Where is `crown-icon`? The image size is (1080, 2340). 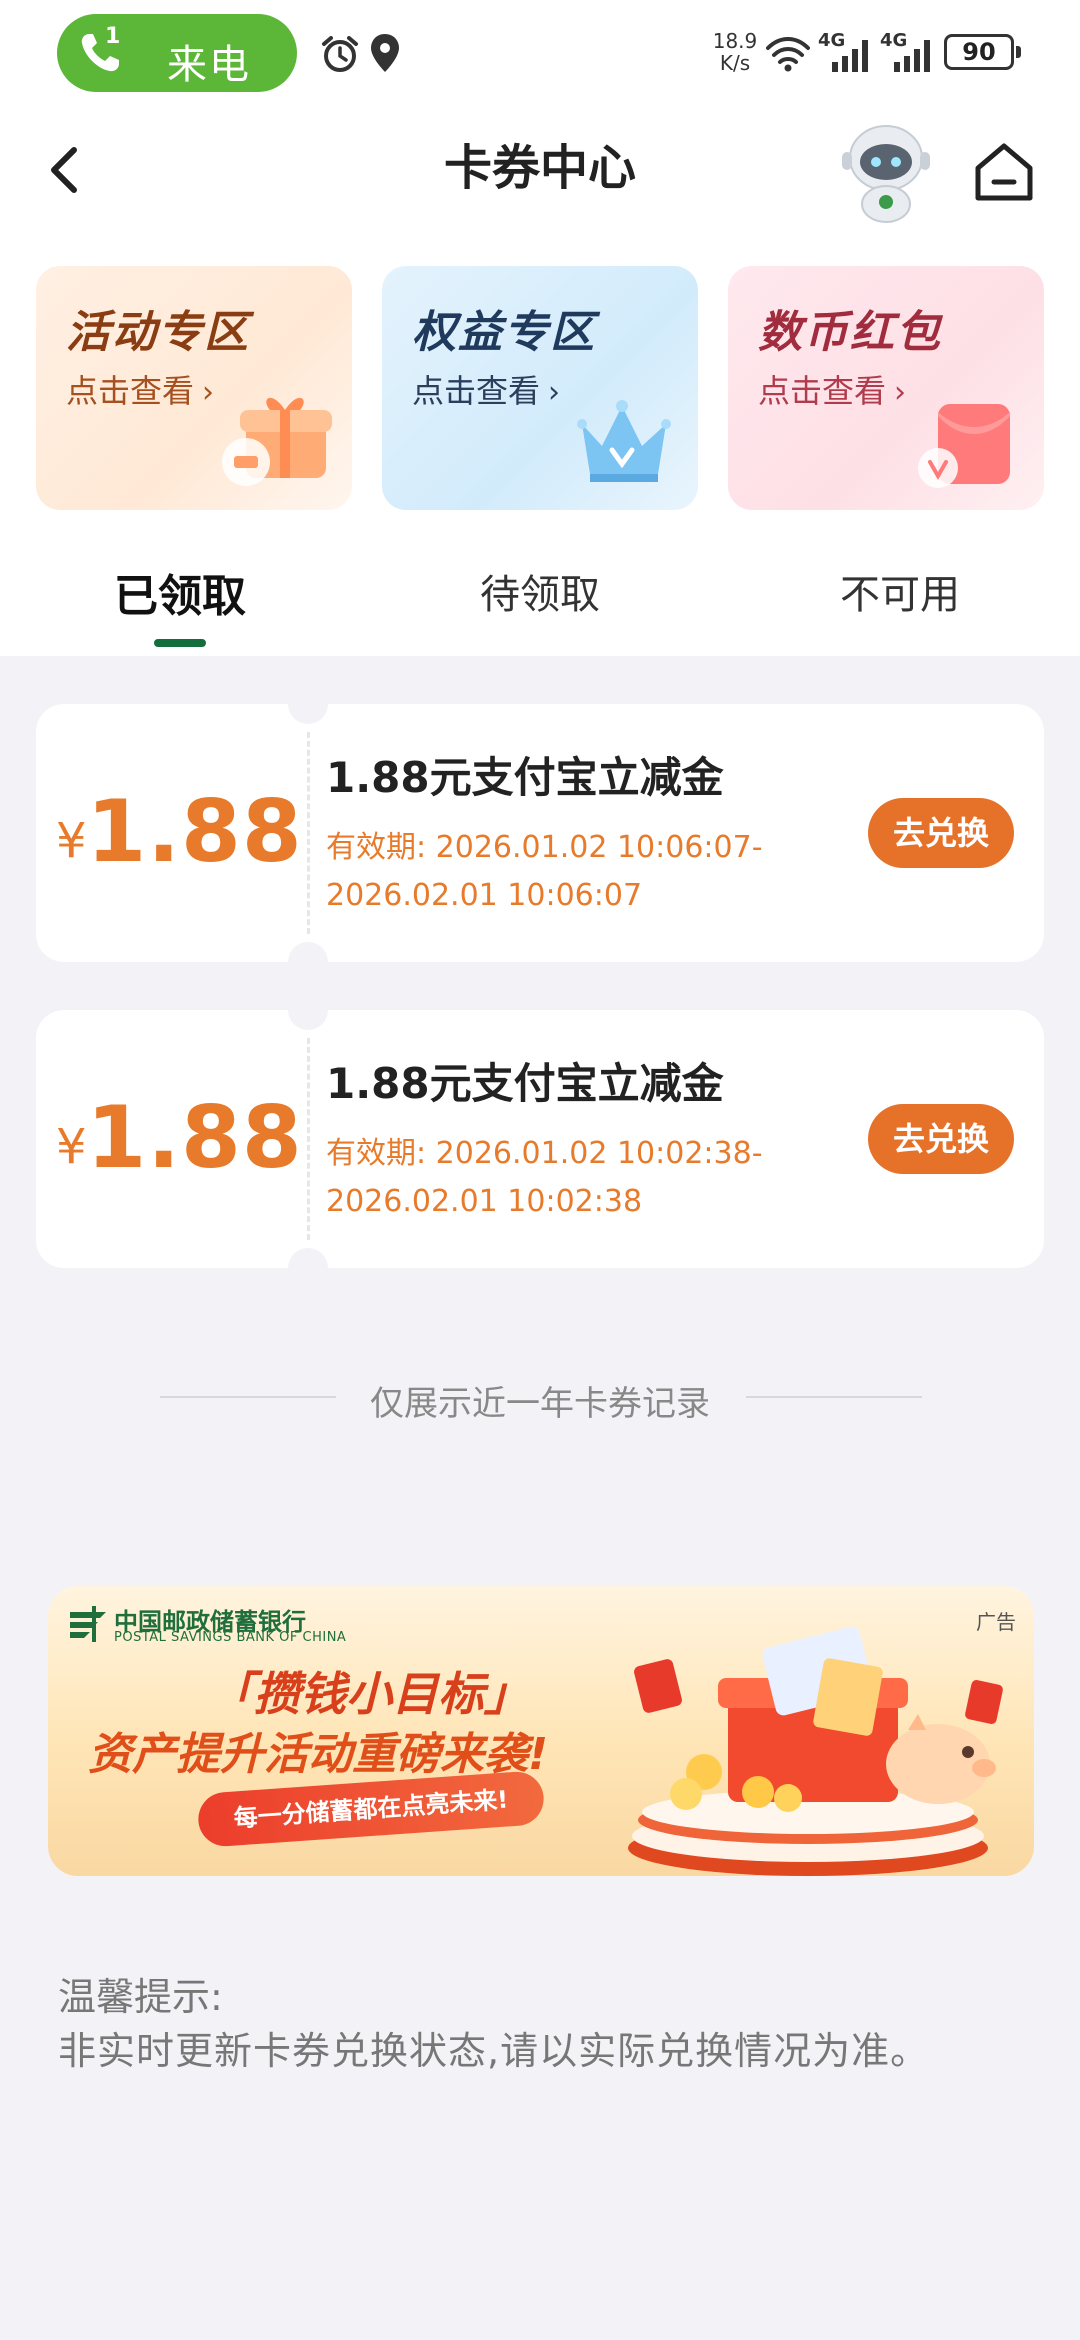
crown-icon is located at coordinates (624, 441).